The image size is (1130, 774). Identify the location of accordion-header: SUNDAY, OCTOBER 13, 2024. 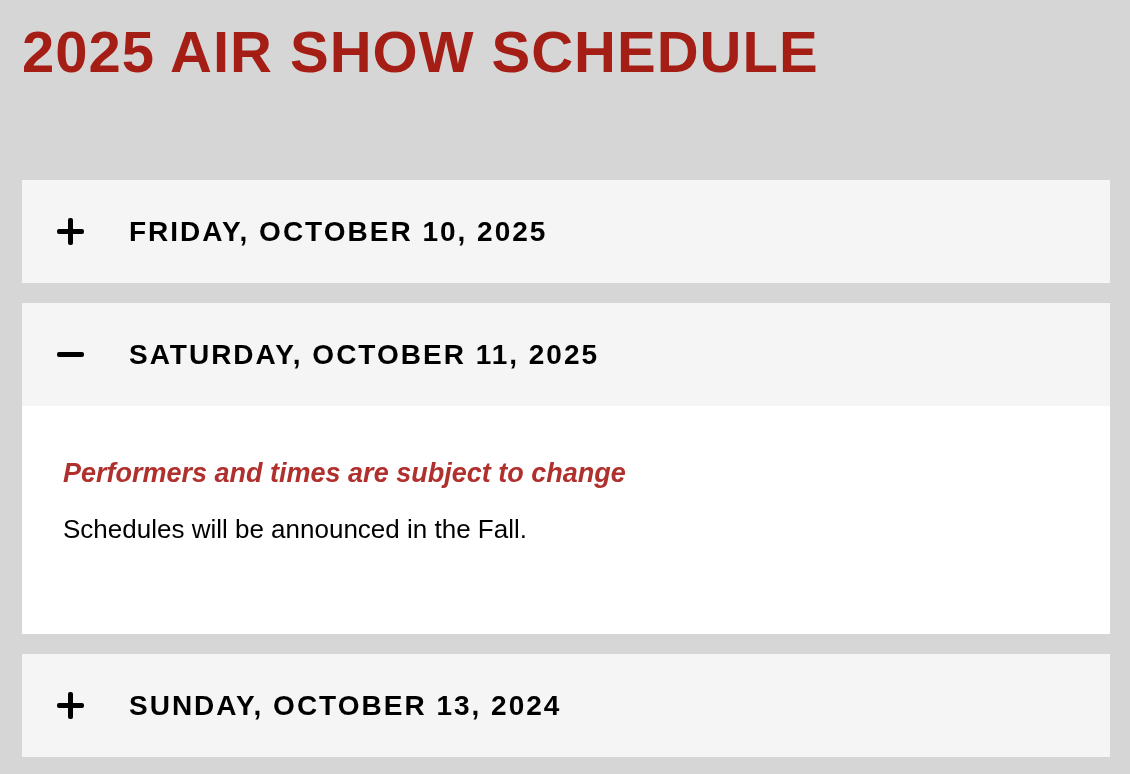
(566, 705).